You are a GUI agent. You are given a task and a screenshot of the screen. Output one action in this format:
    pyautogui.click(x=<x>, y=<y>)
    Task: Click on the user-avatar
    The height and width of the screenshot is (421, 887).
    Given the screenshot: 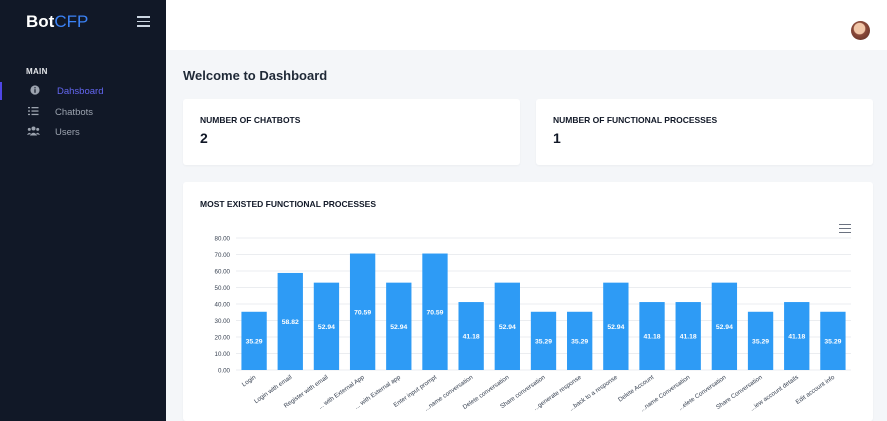 What is the action you would take?
    pyautogui.click(x=860, y=30)
    